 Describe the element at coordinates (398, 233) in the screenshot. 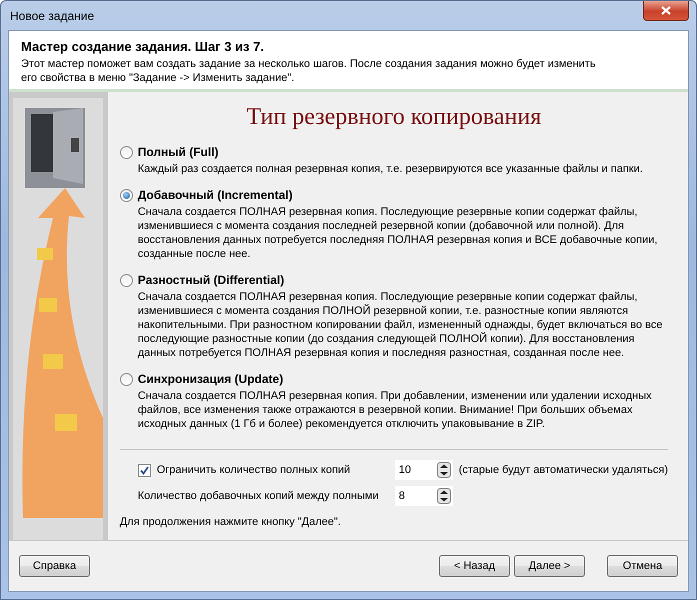

I see `option-description: Сначала создается ПОЛНАЯ резервная копия. Последующие резервные копии содержат файлы, изменившиеся с момента создания последней резервной копии (добавочной или полной). Для восстановления данных потребуется последняя ПОЛНАЯ резервная копия и ВСЕ добавочные копии, созданные после нее.` at that location.